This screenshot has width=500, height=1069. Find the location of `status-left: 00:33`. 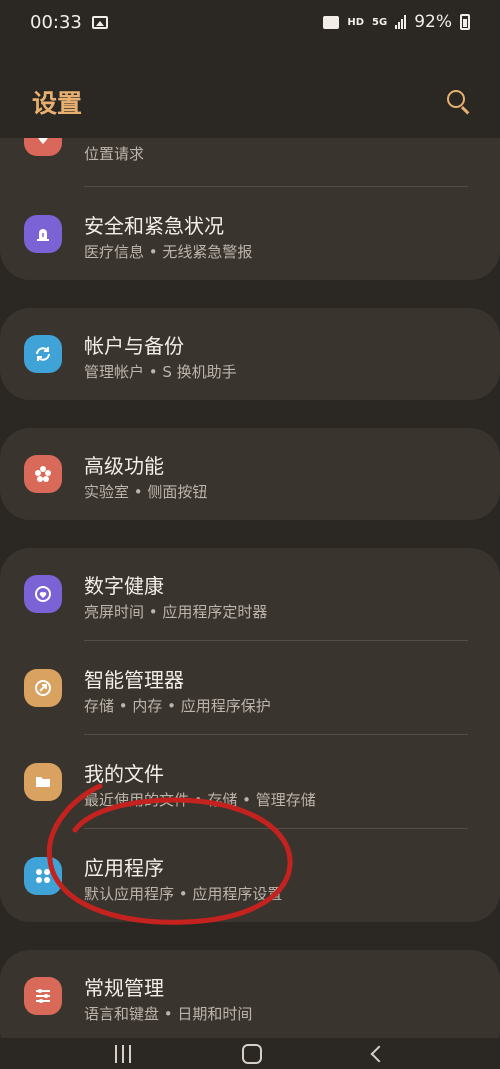

status-left: 00:33 is located at coordinates (69, 22).